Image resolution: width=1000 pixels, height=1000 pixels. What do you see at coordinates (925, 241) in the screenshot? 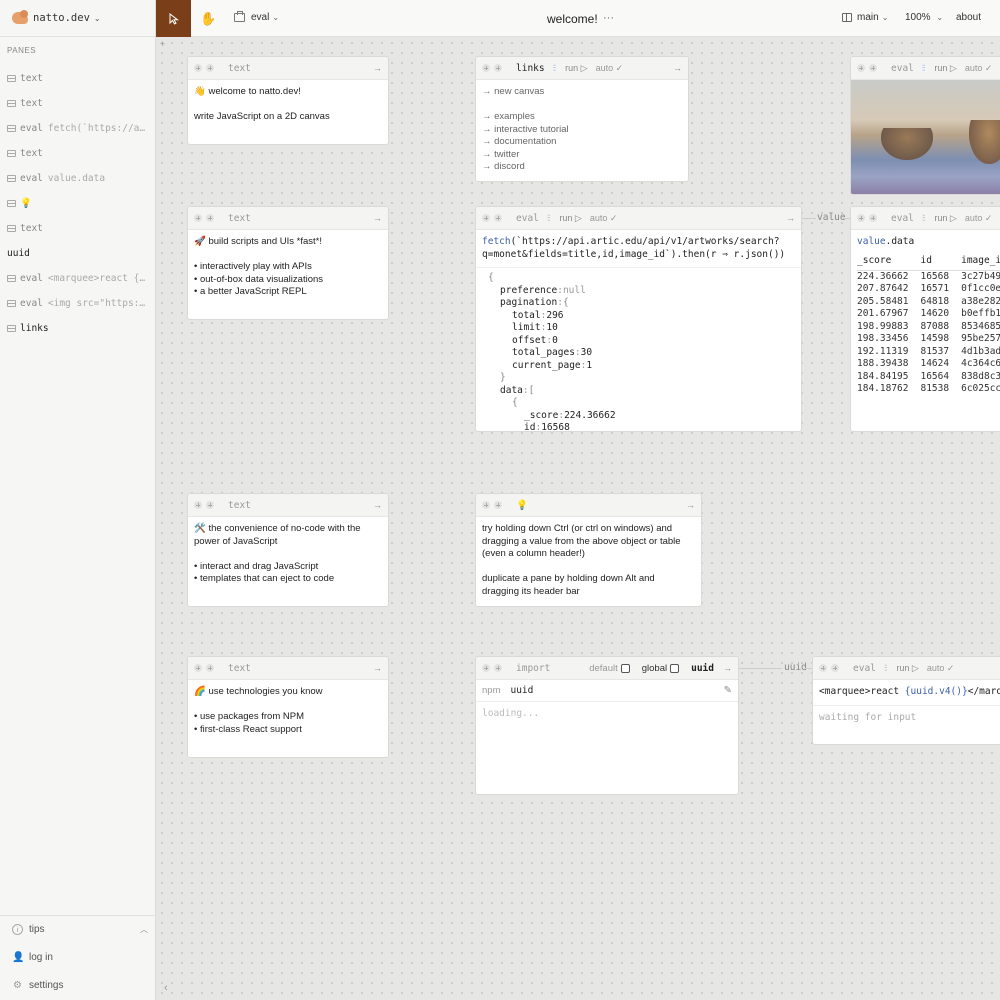
I see `code-editor: value.data` at bounding box center [925, 241].